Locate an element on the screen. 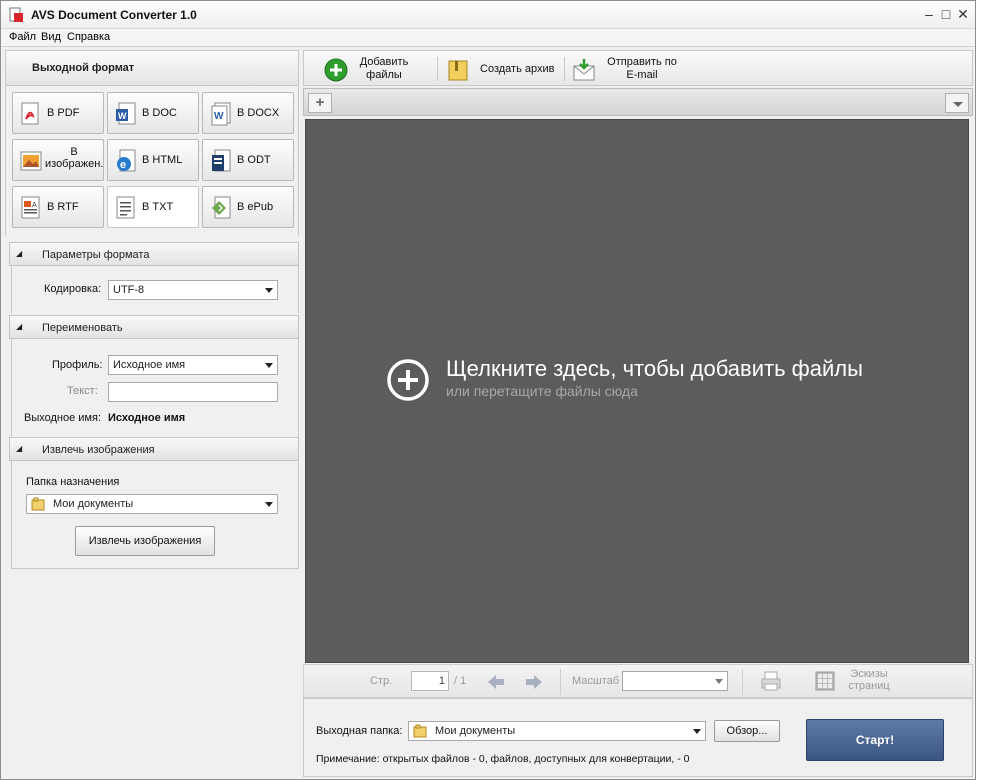 The height and width of the screenshot is (780, 1000). encoding-value: UTF-8 is located at coordinates (129, 290).